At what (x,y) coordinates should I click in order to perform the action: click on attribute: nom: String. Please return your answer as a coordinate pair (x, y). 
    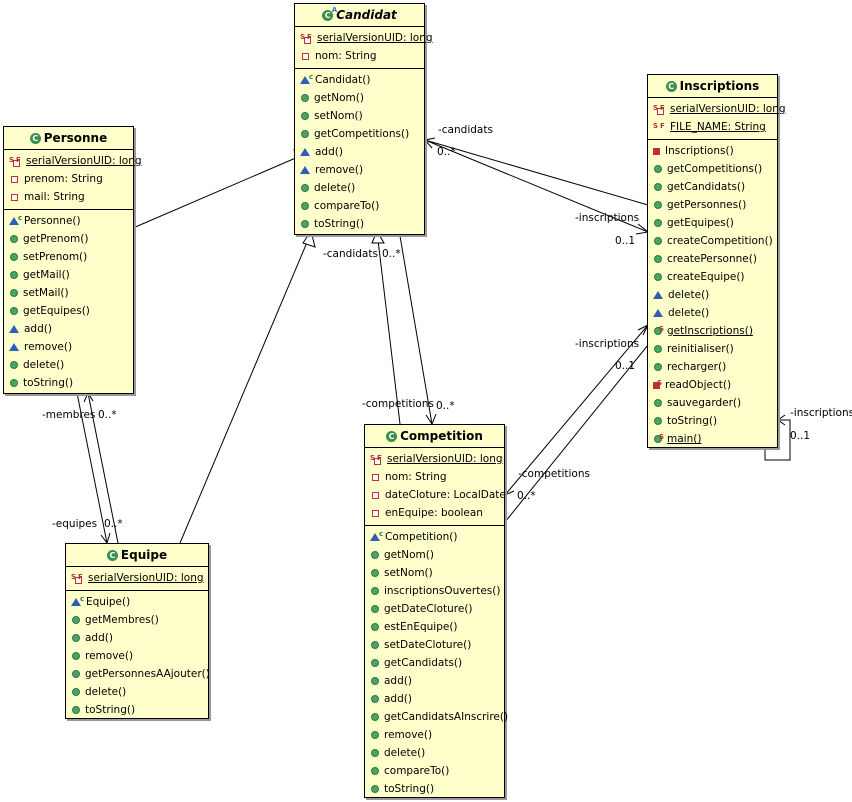
    Looking at the image, I should click on (434, 477).